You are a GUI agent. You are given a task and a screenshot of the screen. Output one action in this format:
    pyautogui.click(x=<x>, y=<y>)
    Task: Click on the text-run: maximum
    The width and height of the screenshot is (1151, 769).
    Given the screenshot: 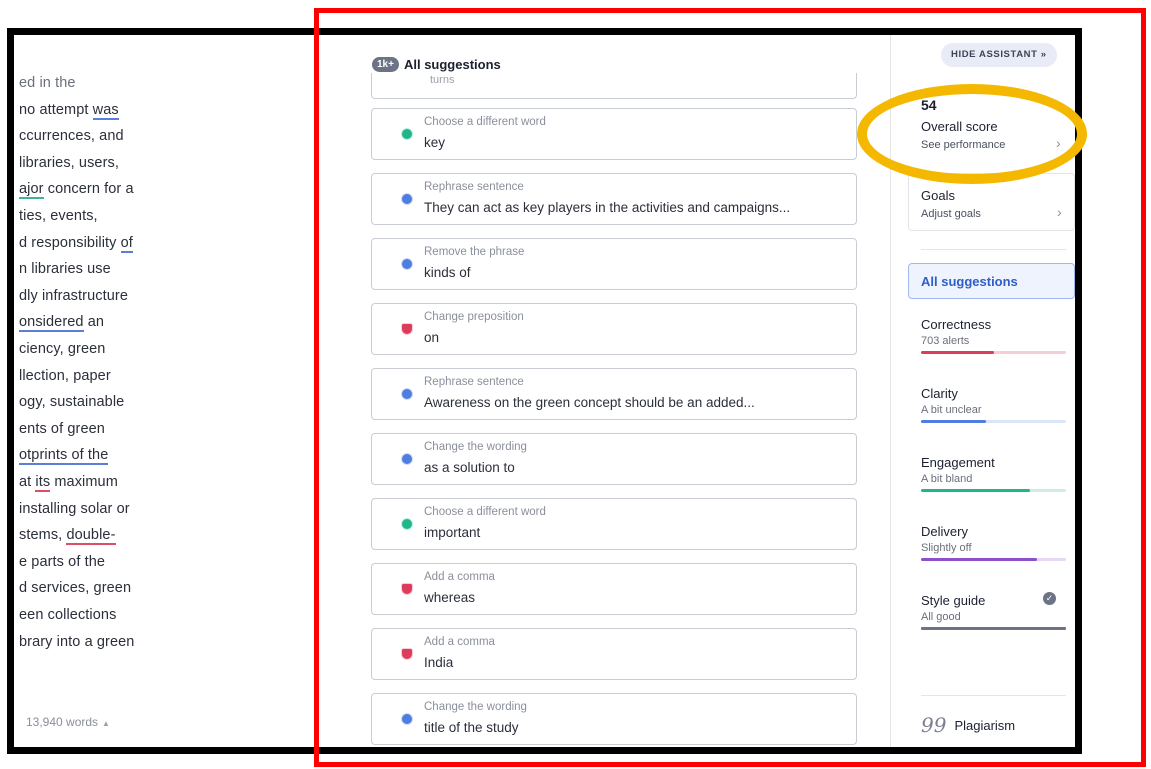 What is the action you would take?
    pyautogui.click(x=84, y=482)
    